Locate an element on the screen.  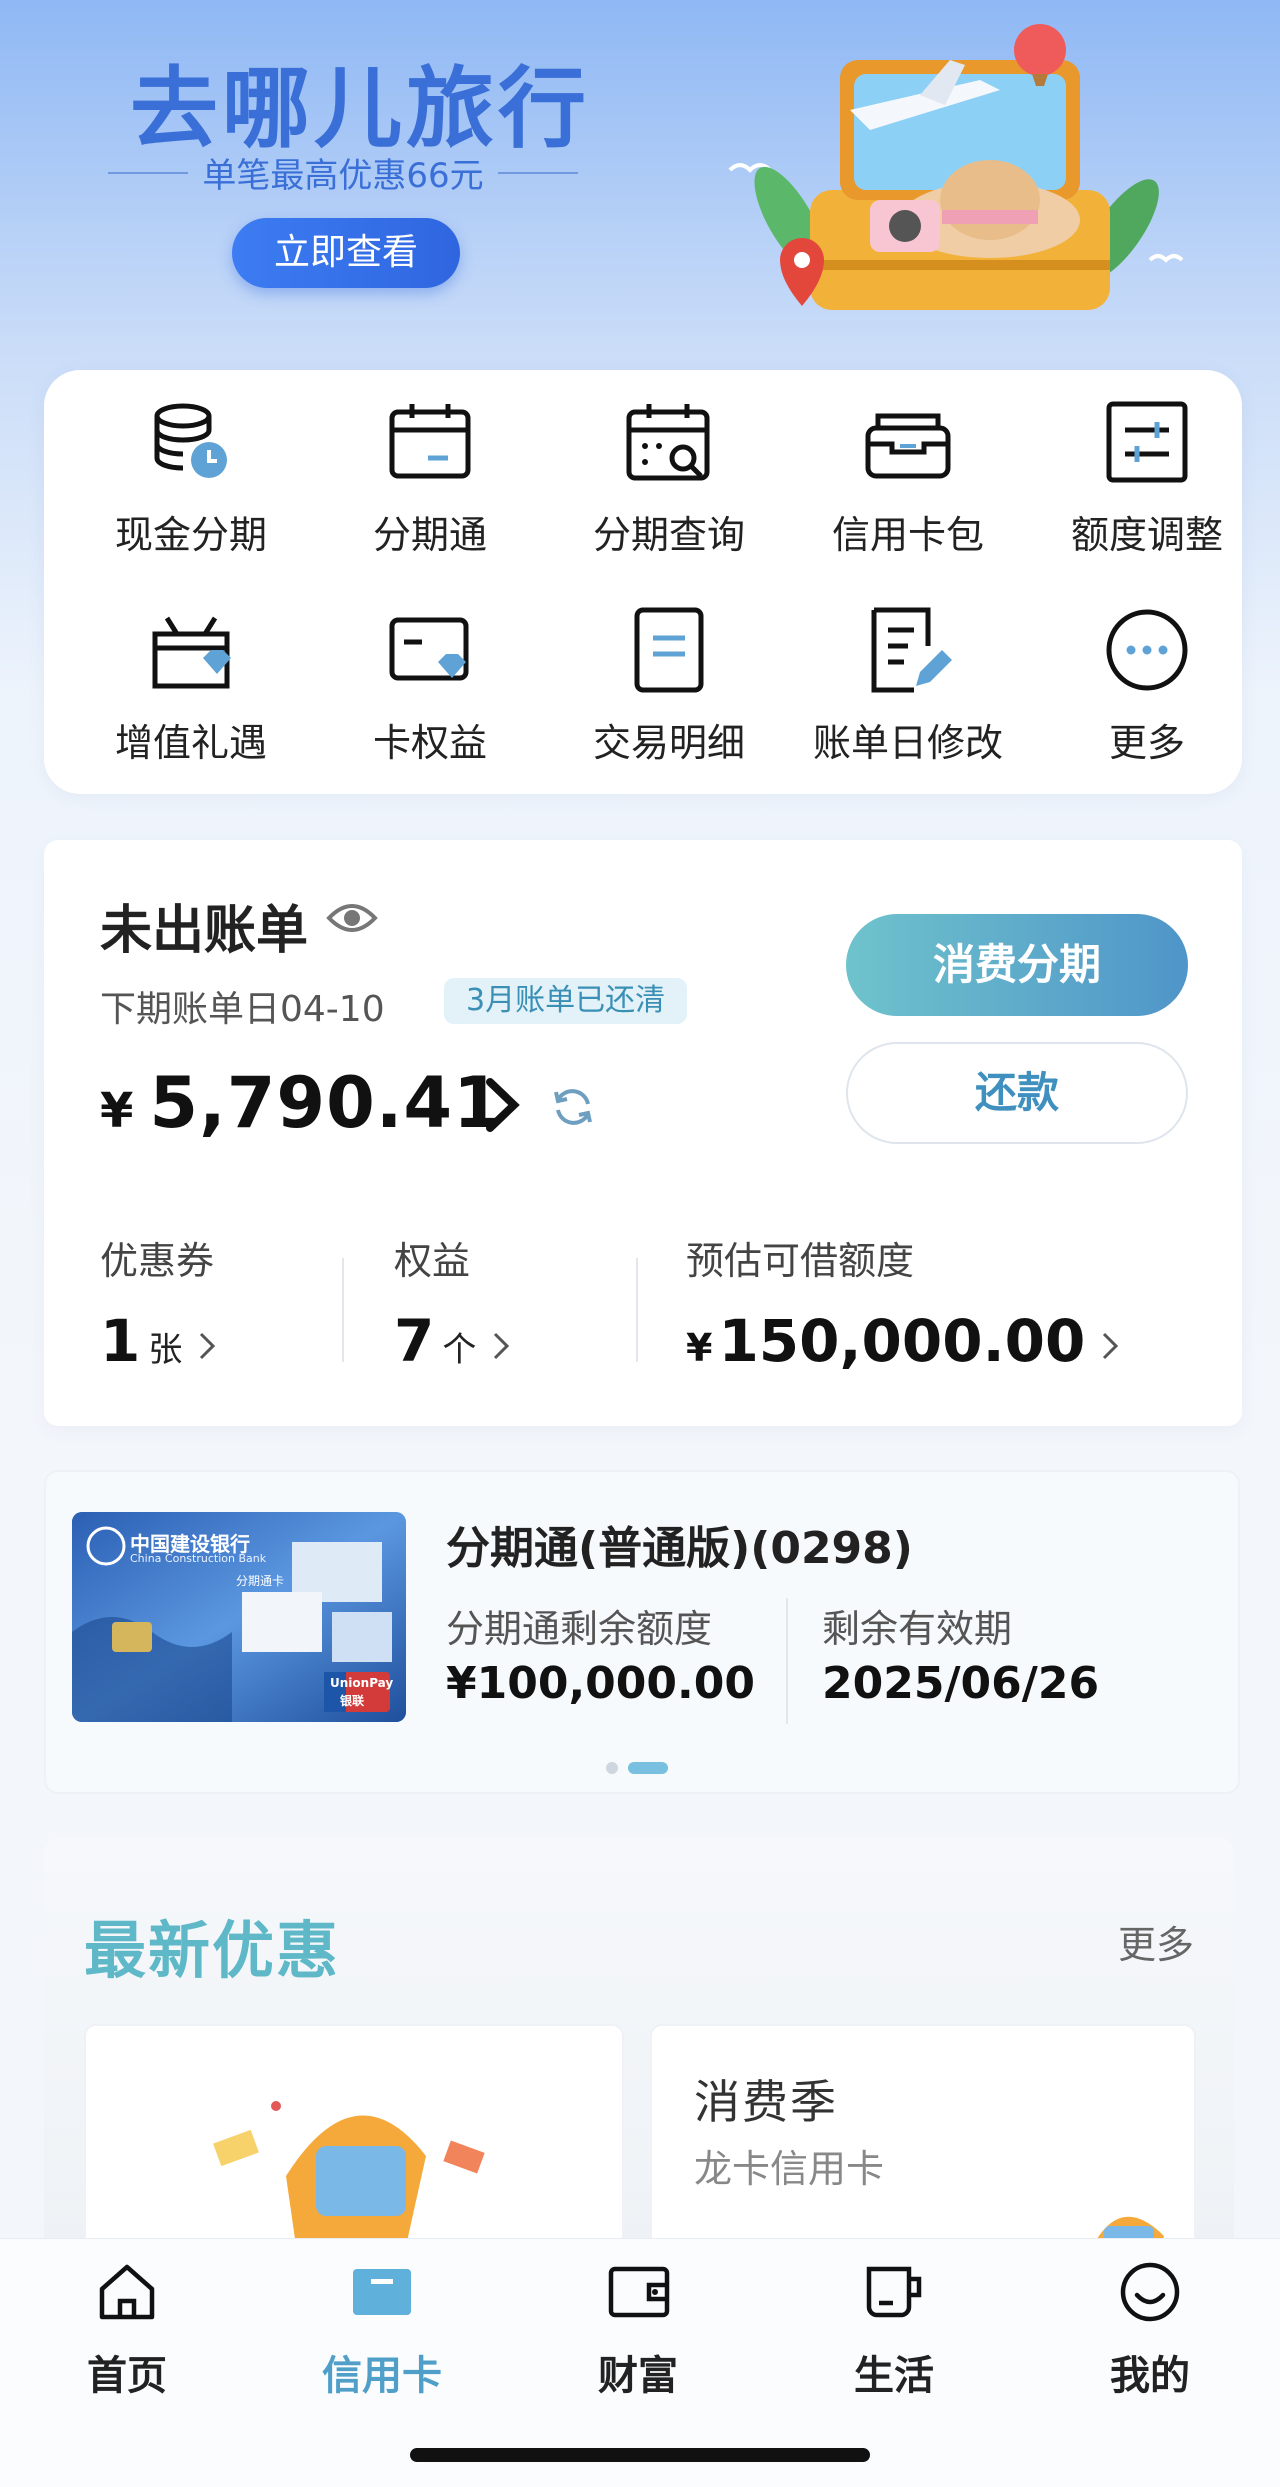
bill-amount-row: ¥ 5,790.41 is located at coordinates (301, 1103).